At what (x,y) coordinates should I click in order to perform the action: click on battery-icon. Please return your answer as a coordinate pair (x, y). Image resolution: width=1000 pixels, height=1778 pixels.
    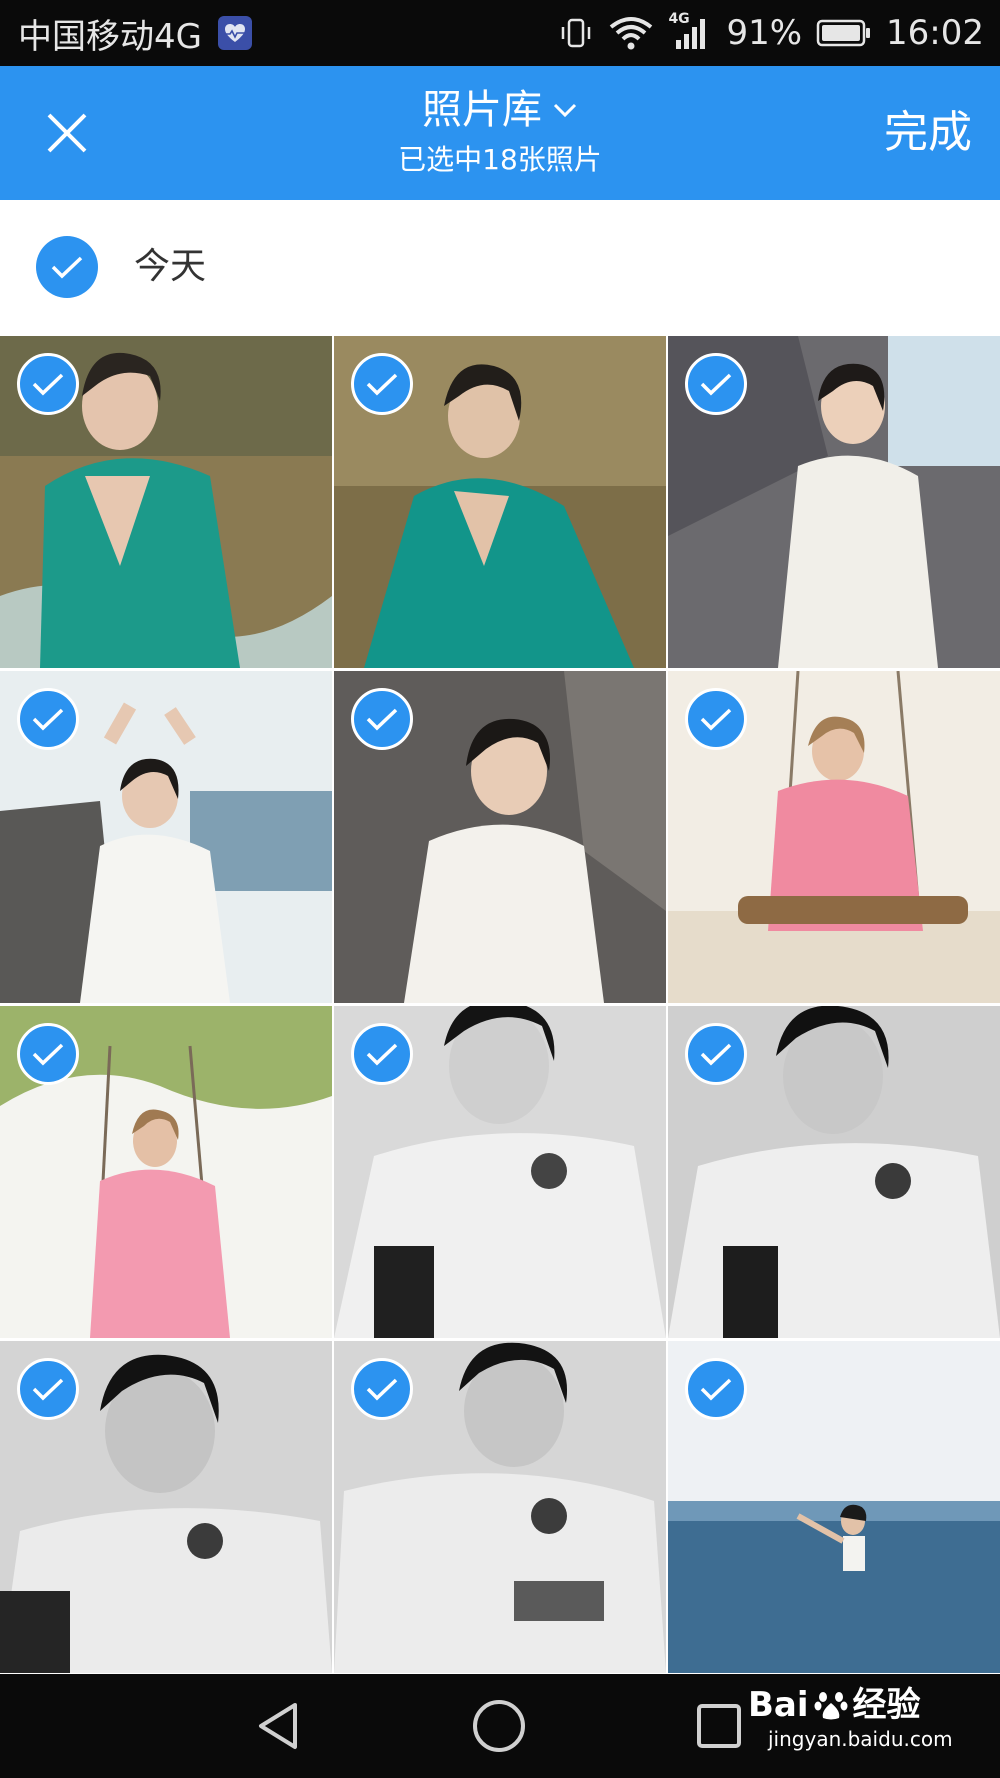
    Looking at the image, I should click on (844, 33).